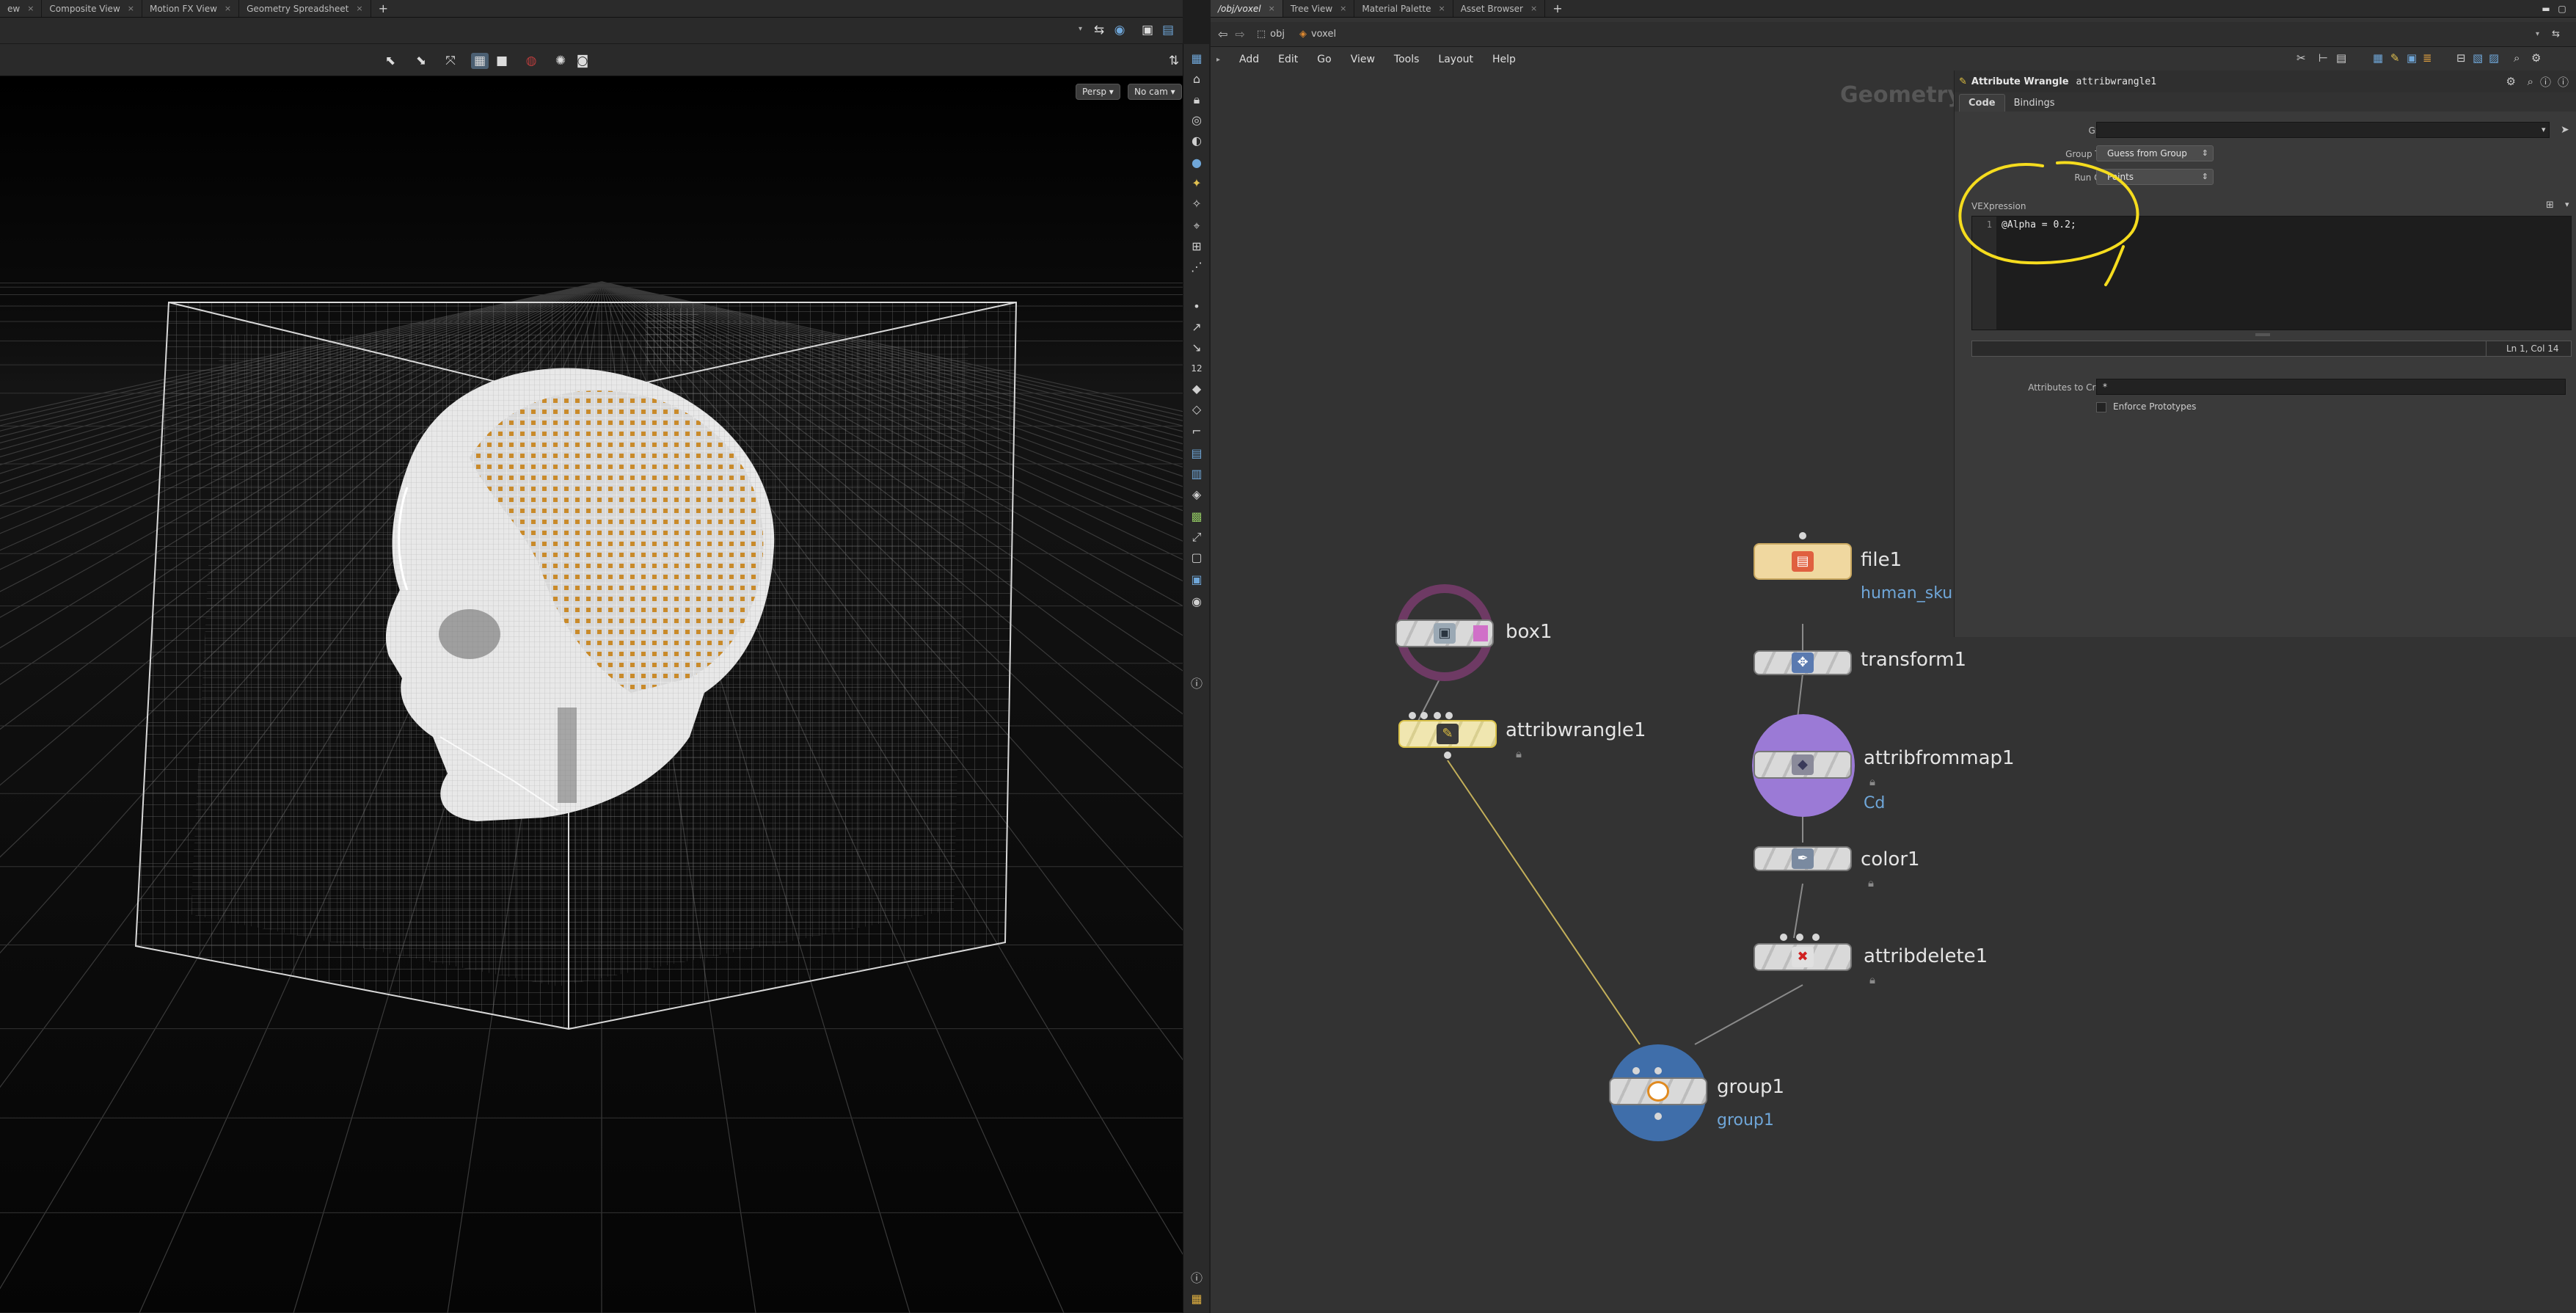 This screenshot has height=1313, width=2576. What do you see at coordinates (1196, 327) in the screenshot?
I see `normal-display-icon: ↗` at bounding box center [1196, 327].